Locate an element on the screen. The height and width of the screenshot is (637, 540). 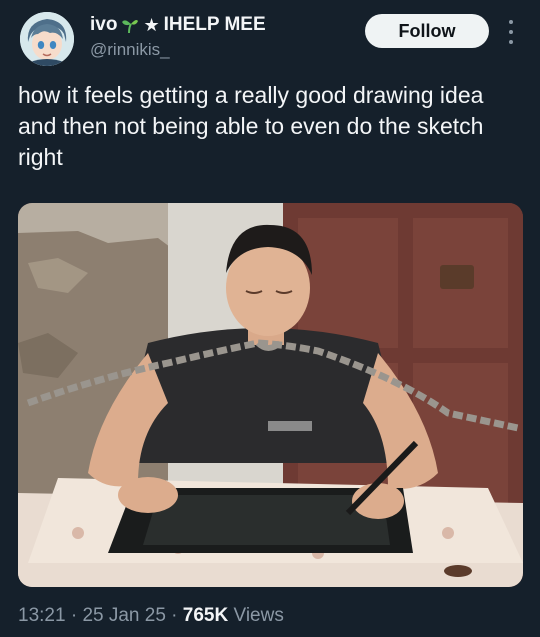
timestamp-time: 13:21 is located at coordinates (42, 615).